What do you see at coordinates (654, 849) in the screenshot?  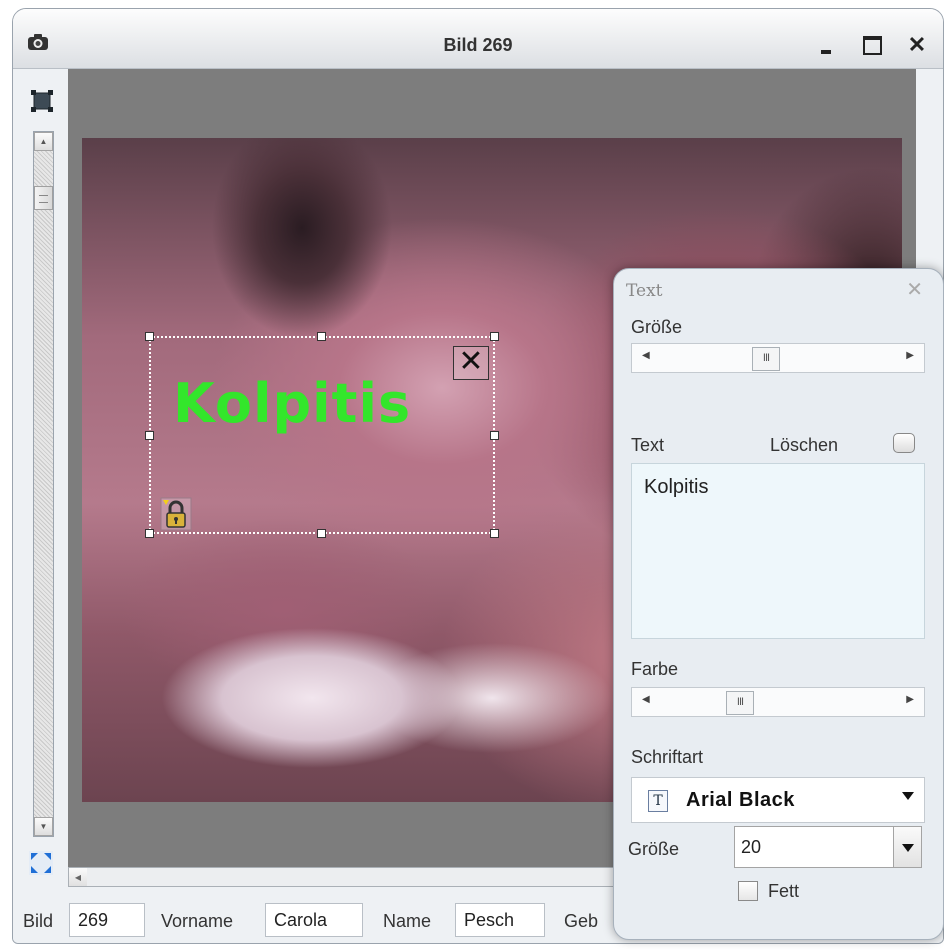 I see `font-size-label: Größe` at bounding box center [654, 849].